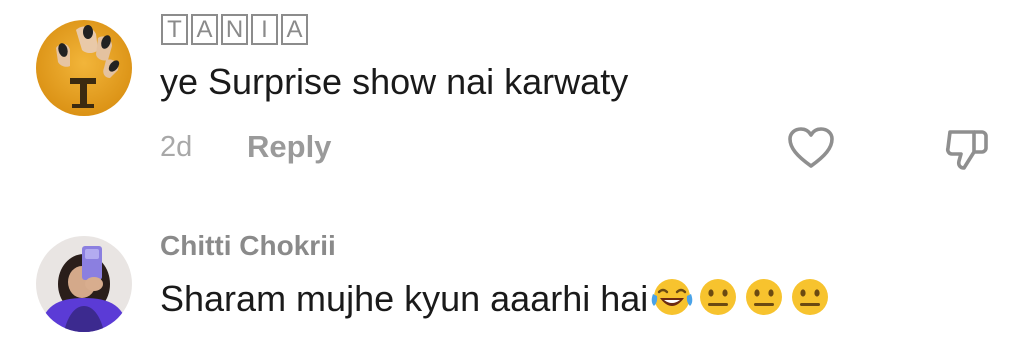 This screenshot has height=339, width=1024. I want to click on thumbs-down-icon, so click(967, 151).